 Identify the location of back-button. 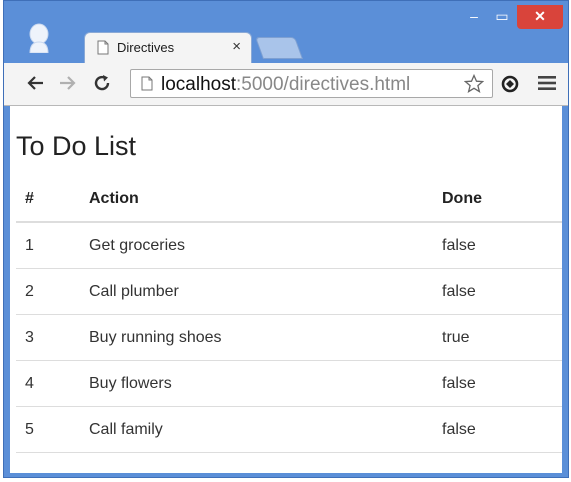
(35, 83).